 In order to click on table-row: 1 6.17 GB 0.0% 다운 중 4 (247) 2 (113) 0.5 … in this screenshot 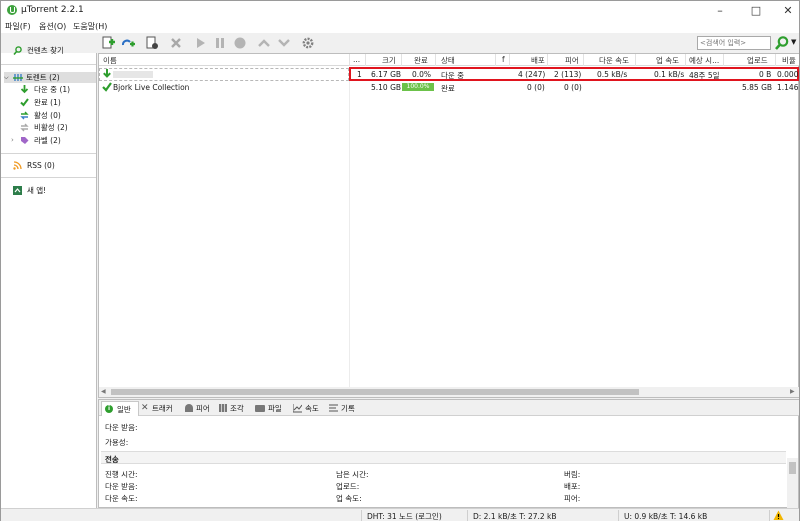, I will do `click(449, 74)`.